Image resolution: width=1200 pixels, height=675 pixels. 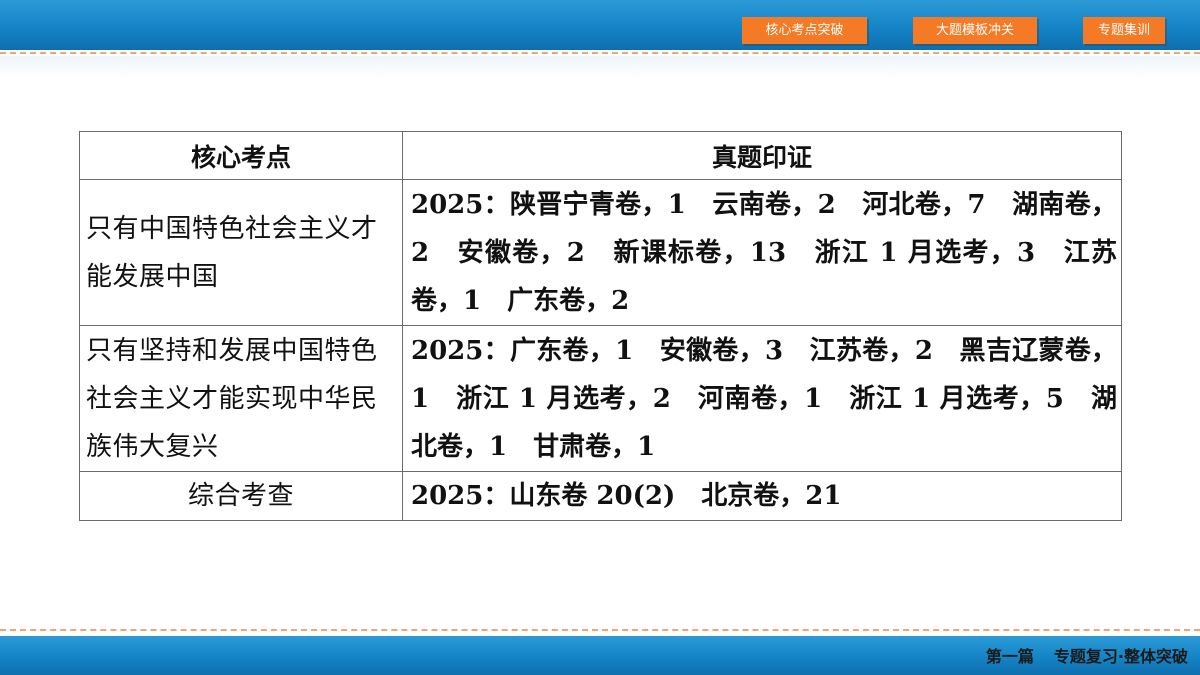 I want to click on footer-part-label: 第一篇, so click(x=1009, y=656).